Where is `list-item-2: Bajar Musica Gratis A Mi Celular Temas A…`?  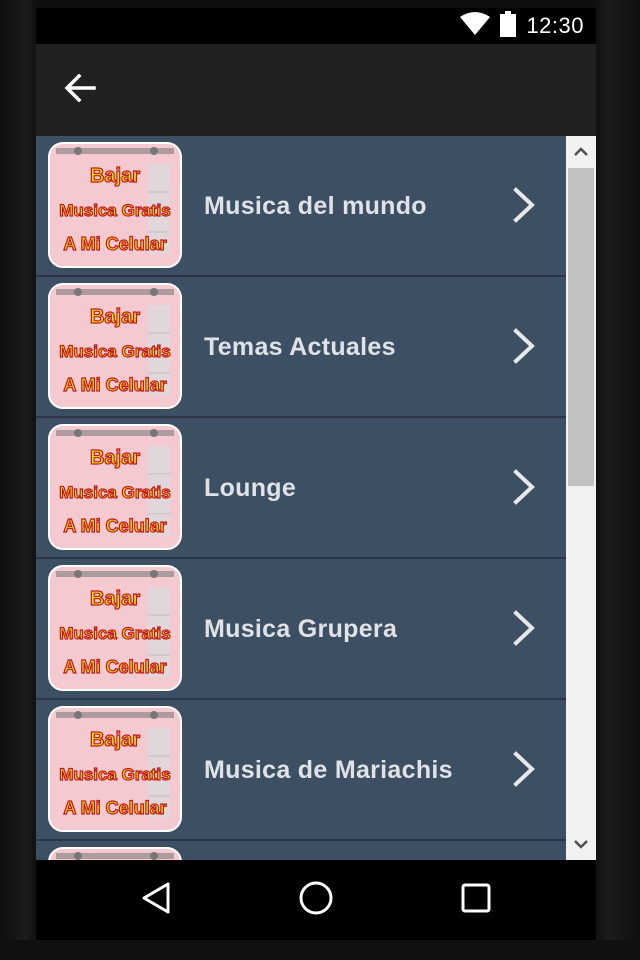 list-item-2: Bajar Musica Gratis A Mi Celular Temas A… is located at coordinates (301, 347).